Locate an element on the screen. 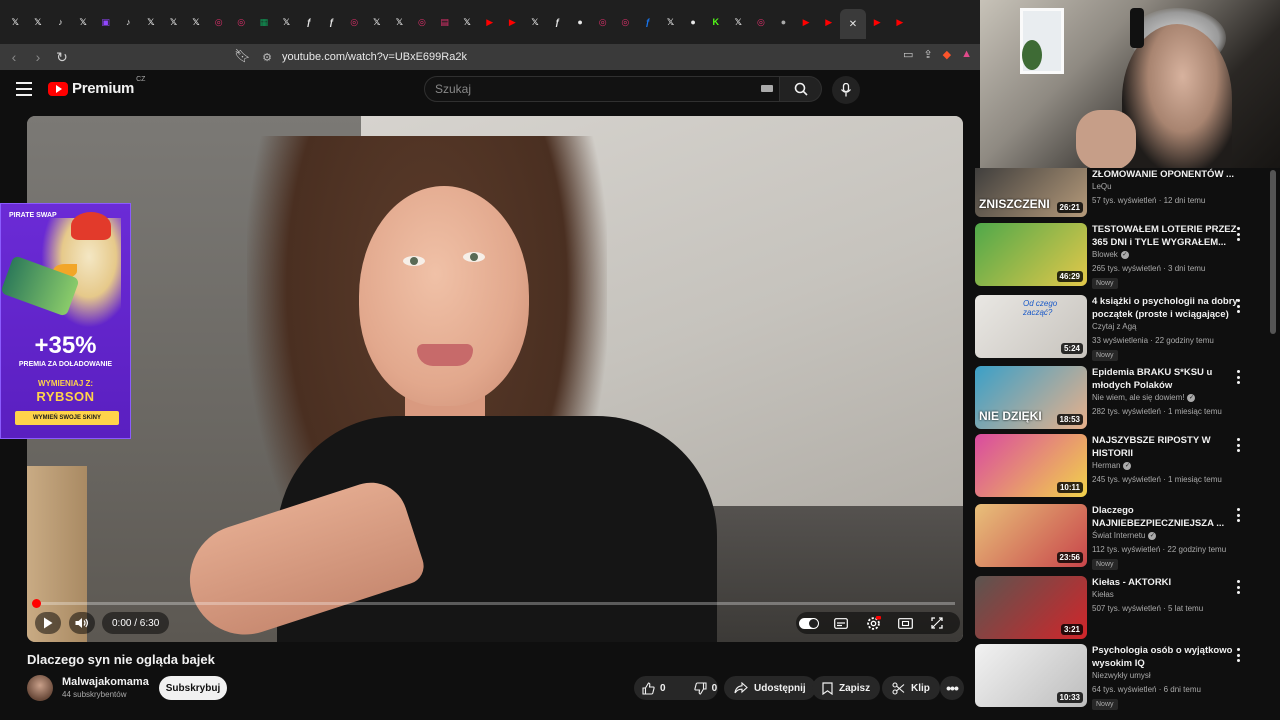  close-tab-icon: ✕ is located at coordinates (853, 24).